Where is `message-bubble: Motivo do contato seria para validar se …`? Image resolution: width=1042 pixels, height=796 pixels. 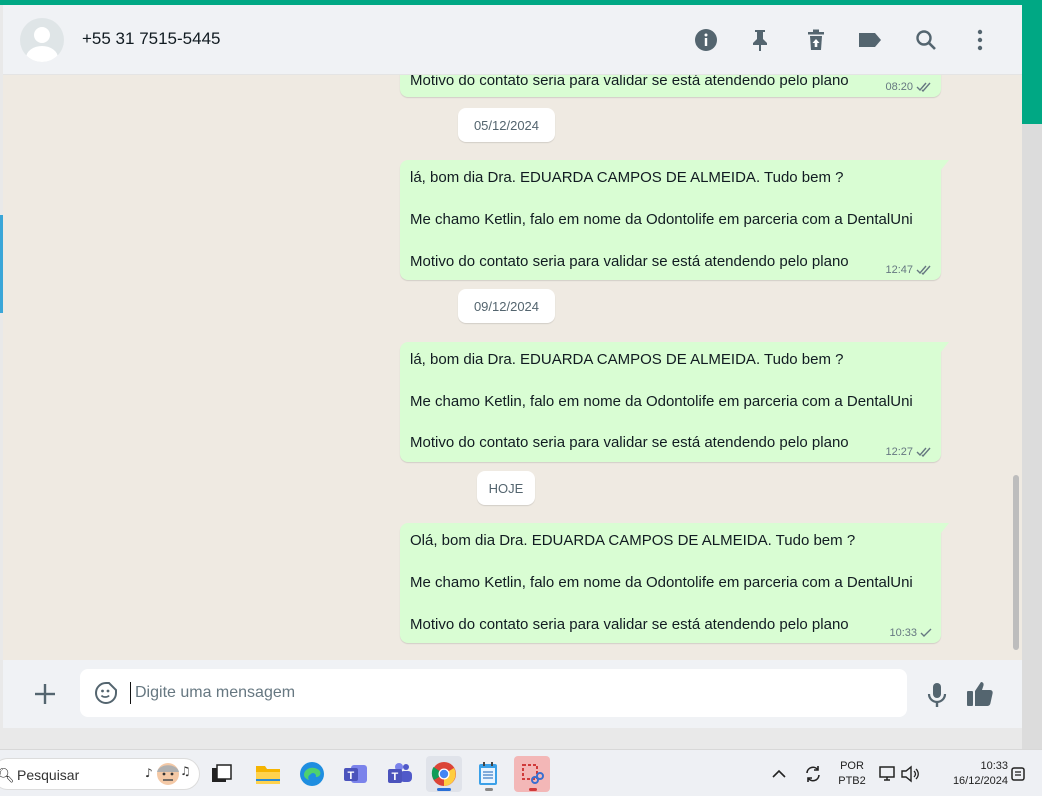 message-bubble: Motivo do contato seria para validar se … is located at coordinates (670, 86).